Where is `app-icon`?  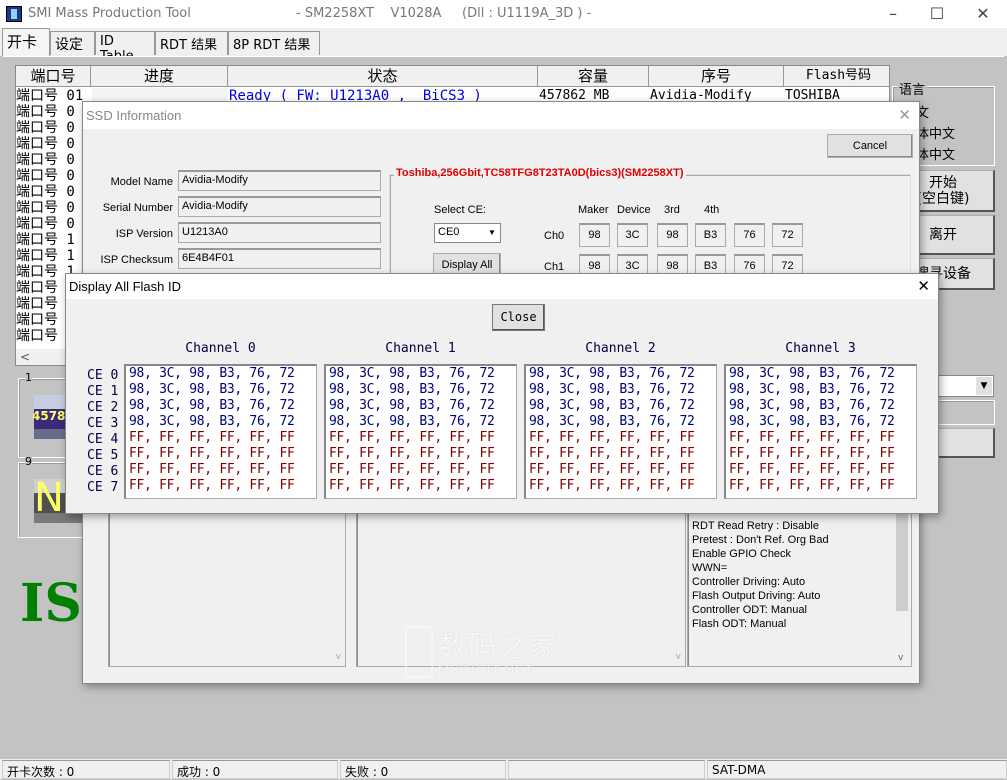
app-icon is located at coordinates (14, 14).